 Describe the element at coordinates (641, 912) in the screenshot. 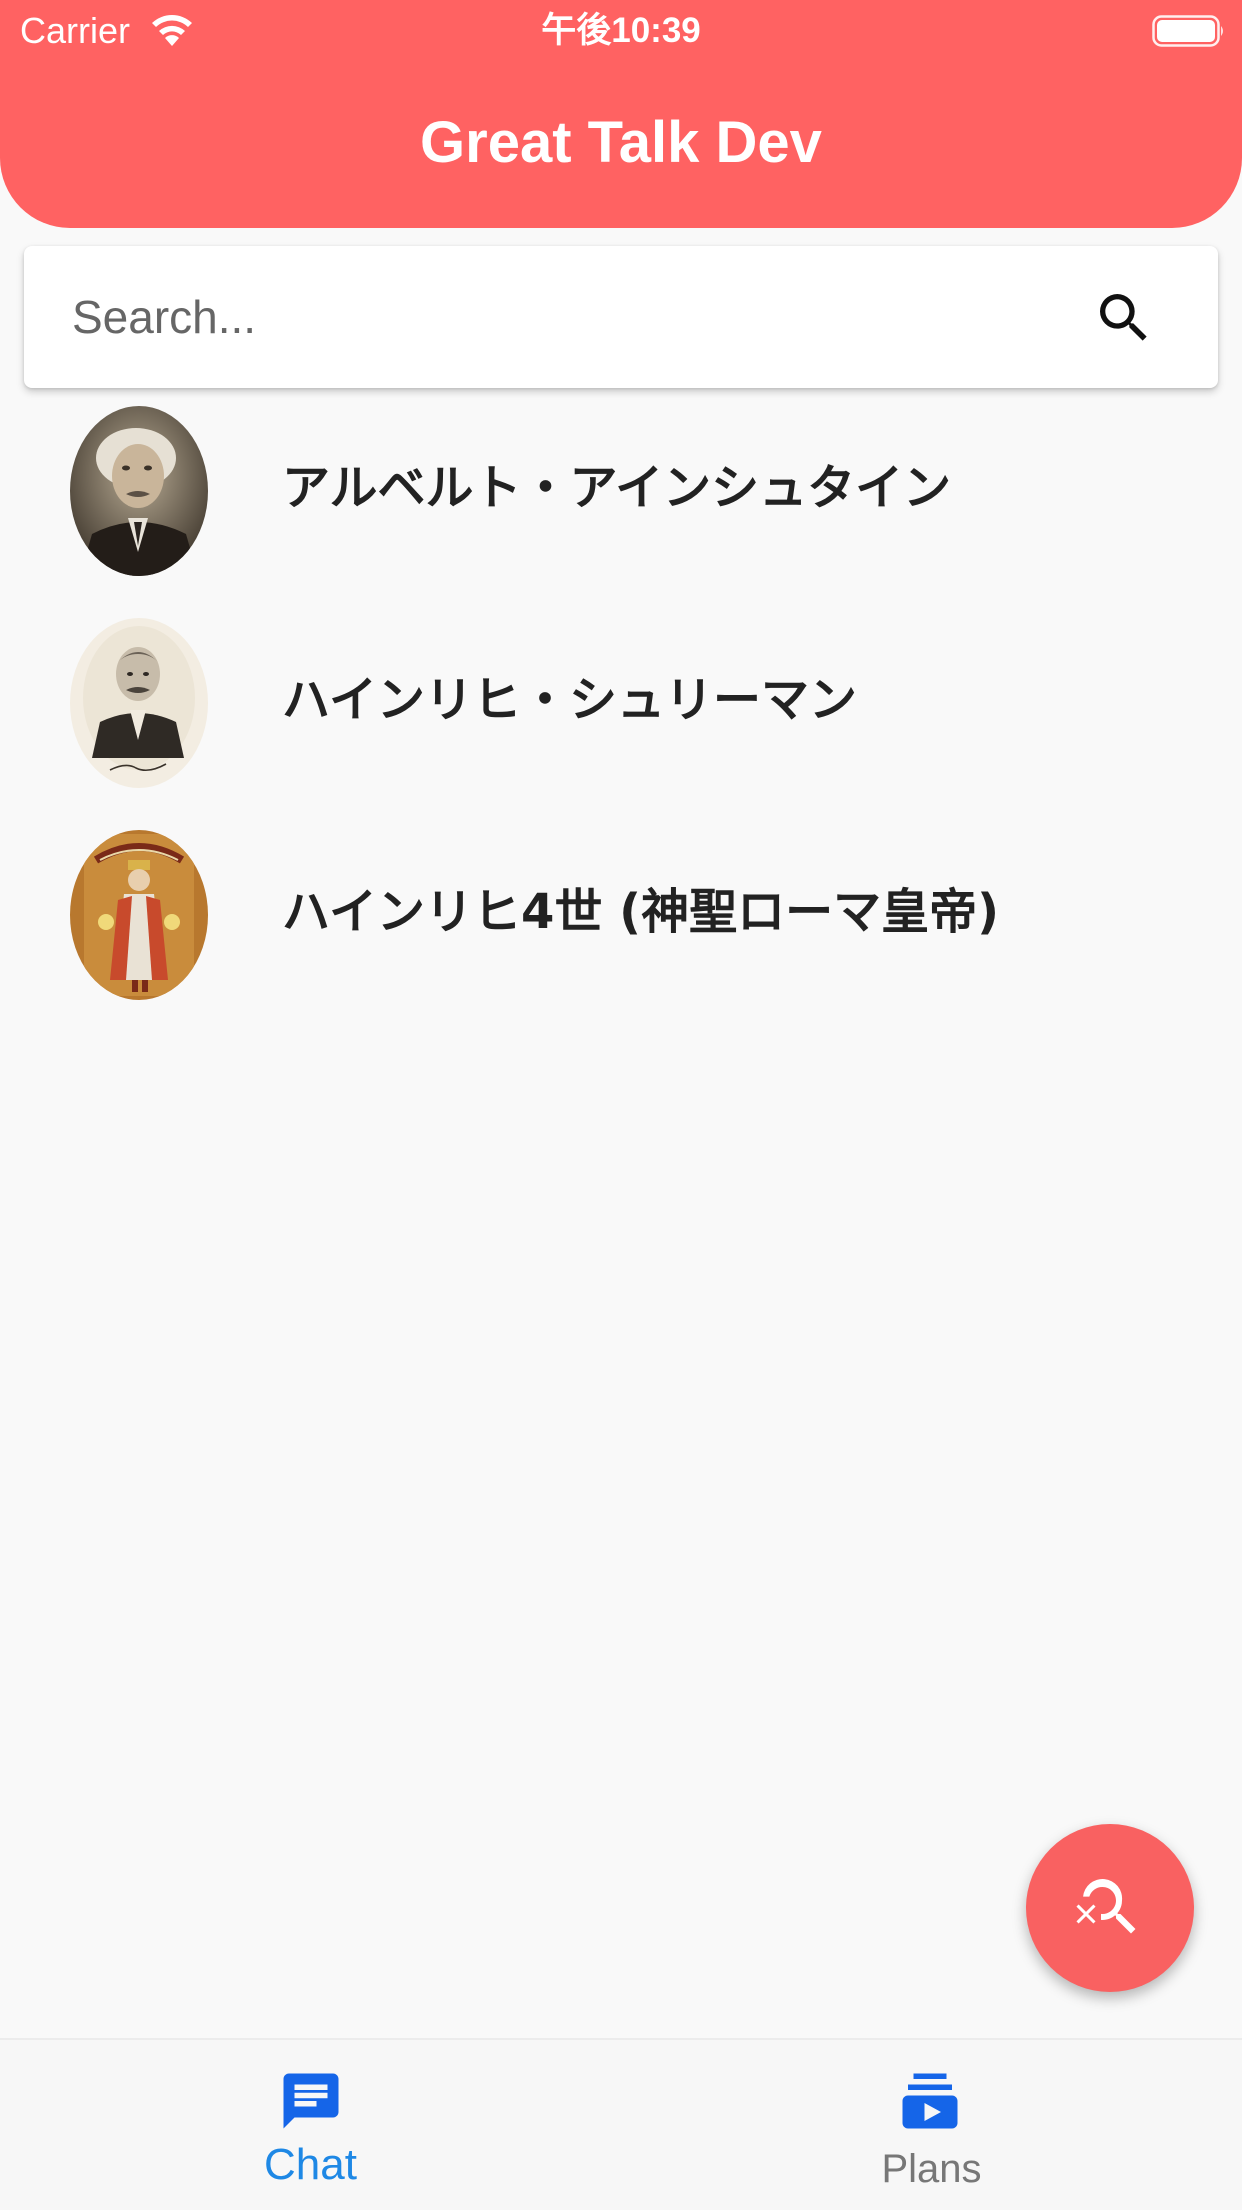

I see `person-name: ハインリヒ4世 (神聖ローマ皇帝)` at that location.